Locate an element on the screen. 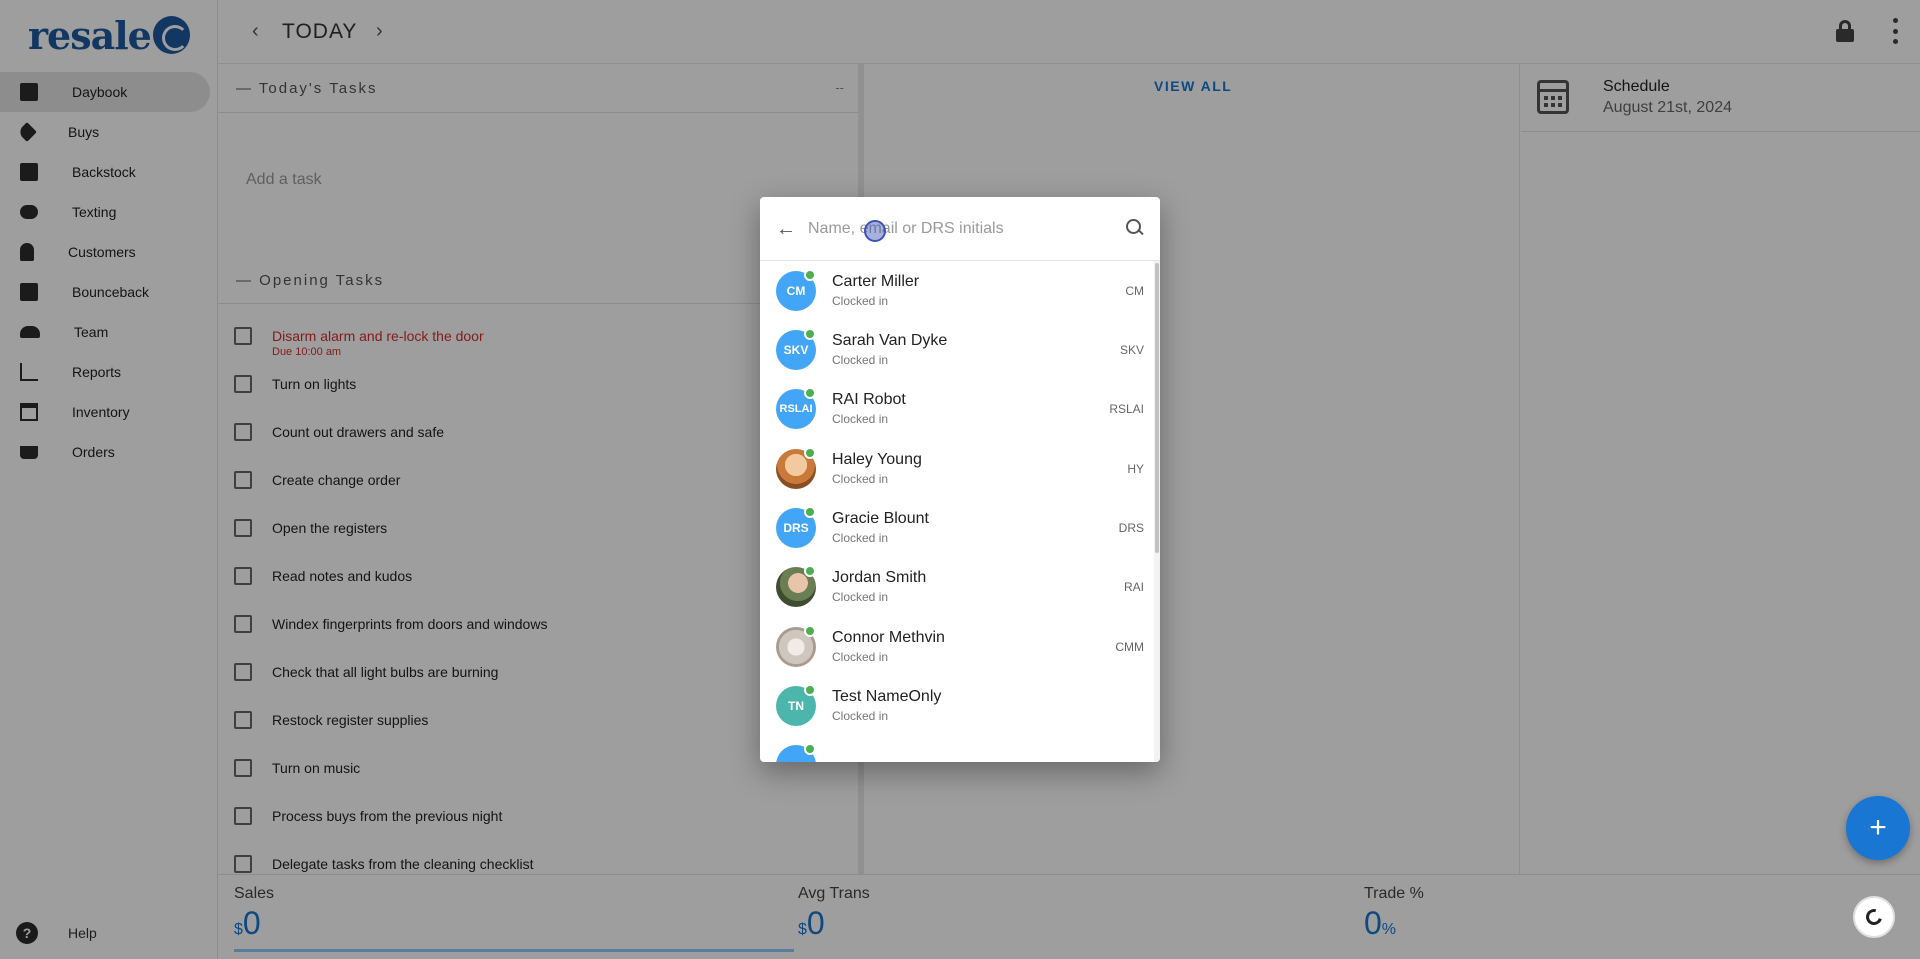  search-input is located at coordinates (958, 229).